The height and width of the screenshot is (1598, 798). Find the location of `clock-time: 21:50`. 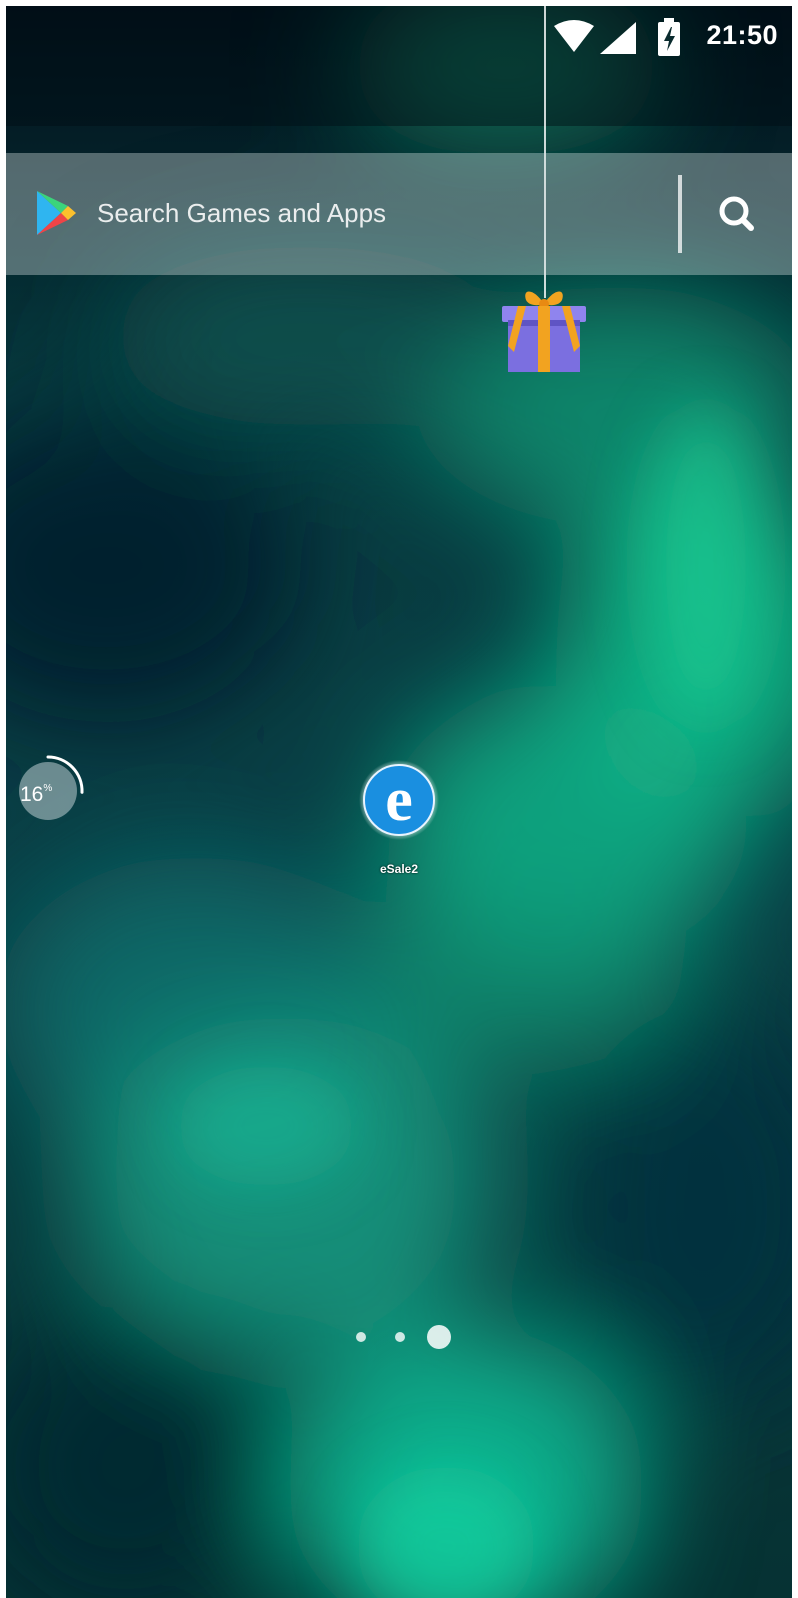

clock-time: 21:50 is located at coordinates (742, 35).